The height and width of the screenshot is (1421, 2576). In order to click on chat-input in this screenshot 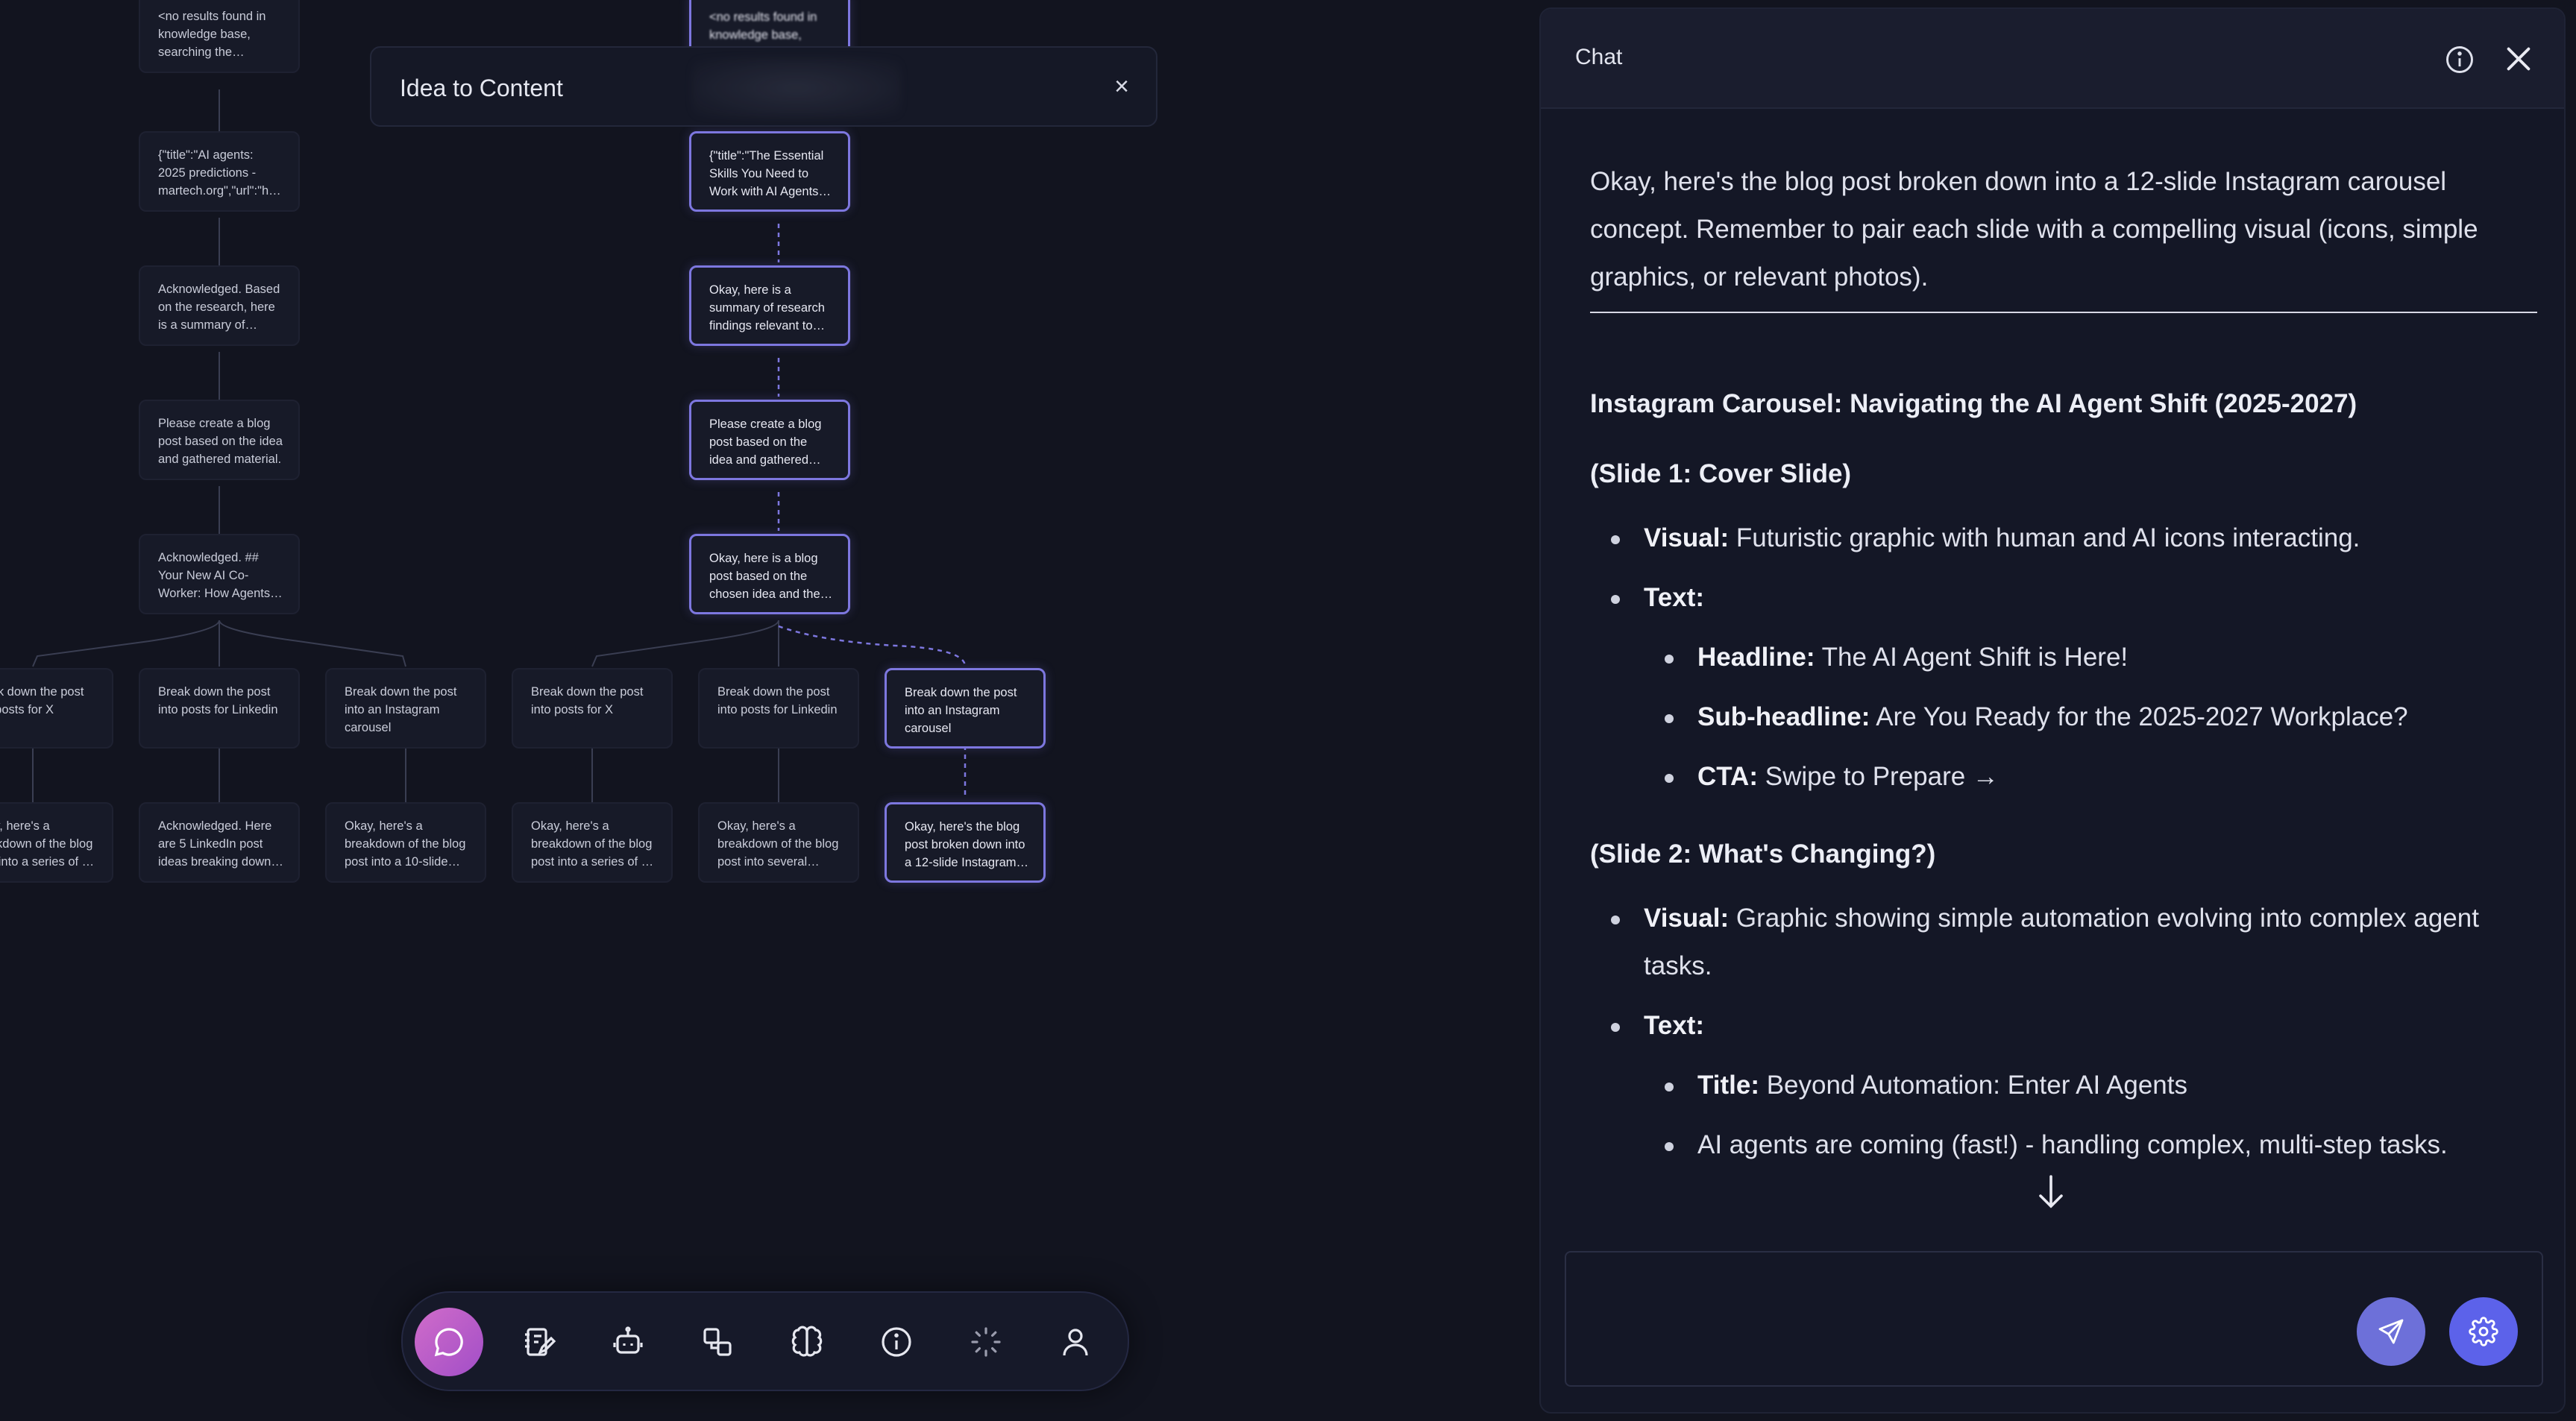, I will do `click(1956, 1321)`.